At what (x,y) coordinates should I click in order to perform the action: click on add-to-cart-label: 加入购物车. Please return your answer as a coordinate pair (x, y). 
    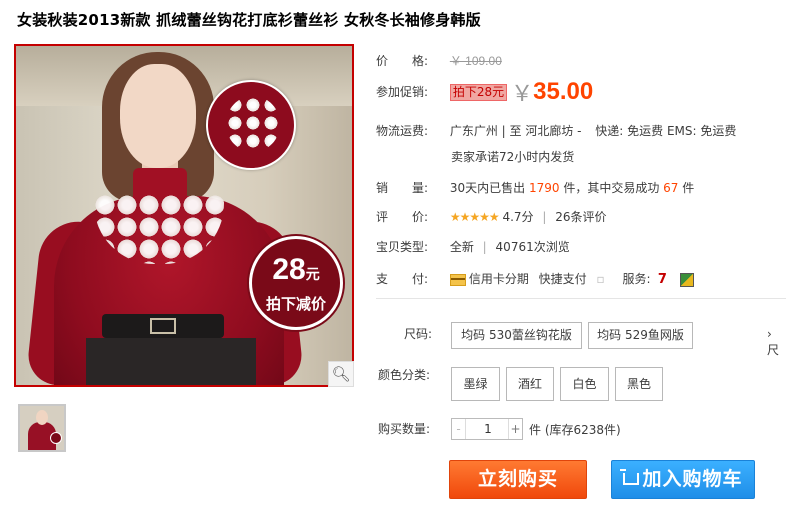
    Looking at the image, I should click on (692, 479).